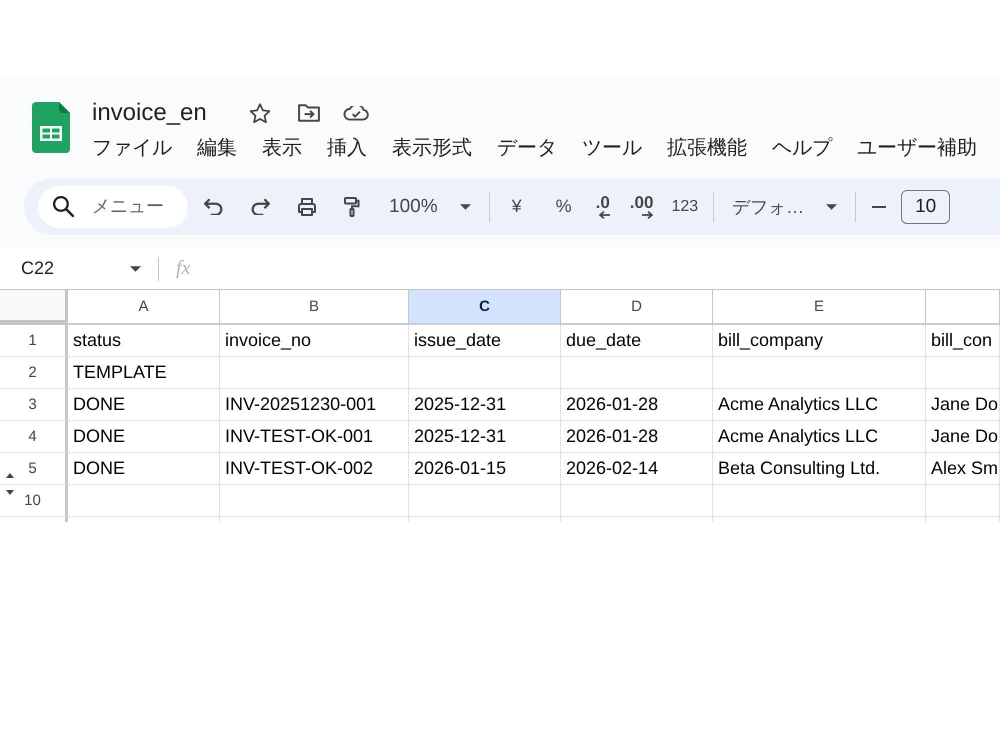 This screenshot has height=750, width=1000. What do you see at coordinates (879, 207) in the screenshot?
I see `minus-icon` at bounding box center [879, 207].